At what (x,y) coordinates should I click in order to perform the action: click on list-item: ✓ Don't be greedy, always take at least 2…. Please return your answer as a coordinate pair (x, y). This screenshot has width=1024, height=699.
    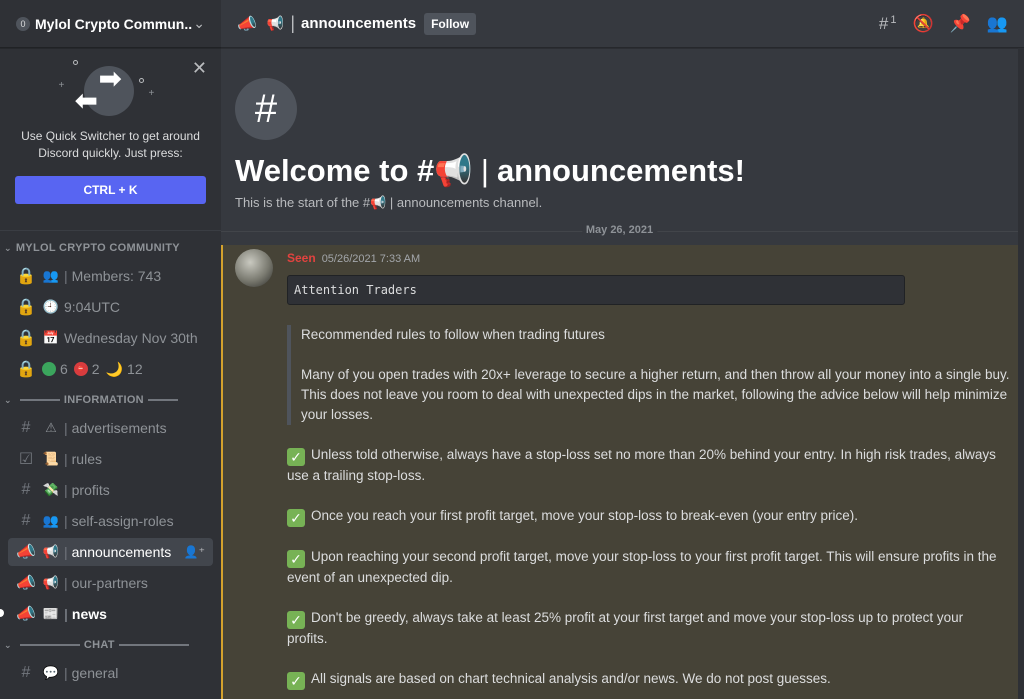
    Looking at the image, I should click on (645, 628).